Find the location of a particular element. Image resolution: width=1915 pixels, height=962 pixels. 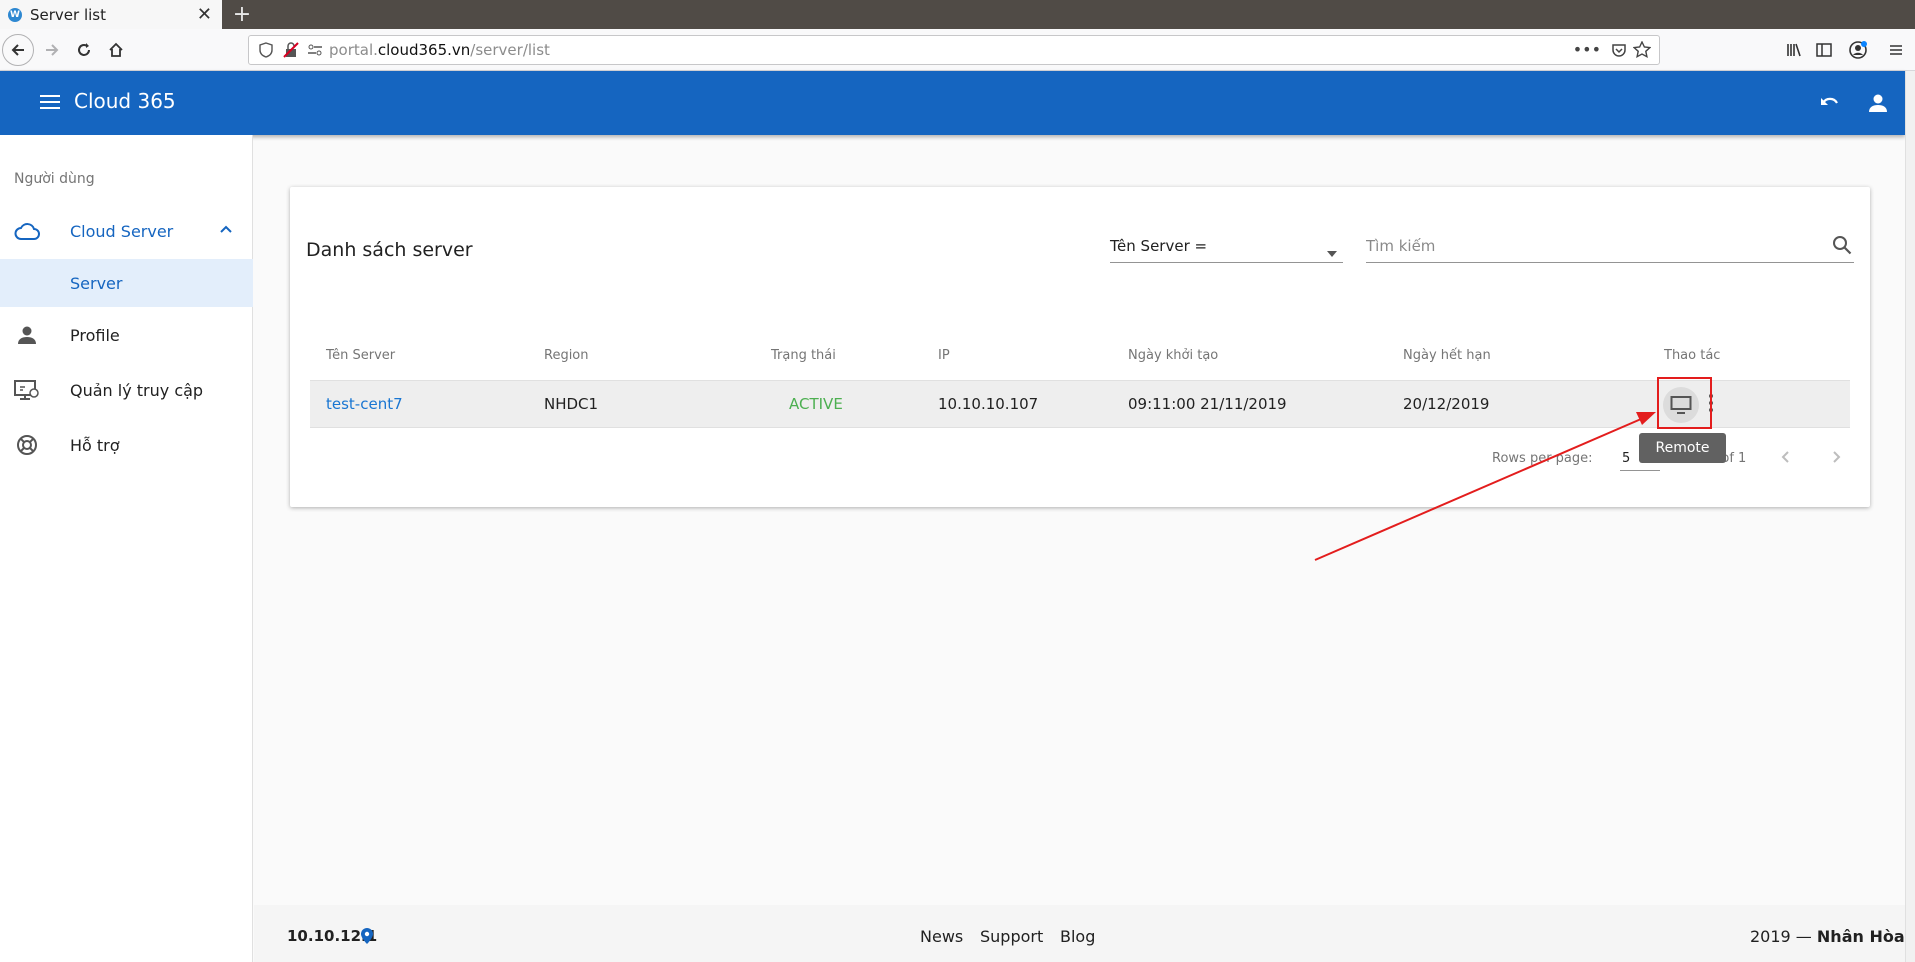

footer-copyright: 2019 — Nhân Hòa is located at coordinates (1827, 936).